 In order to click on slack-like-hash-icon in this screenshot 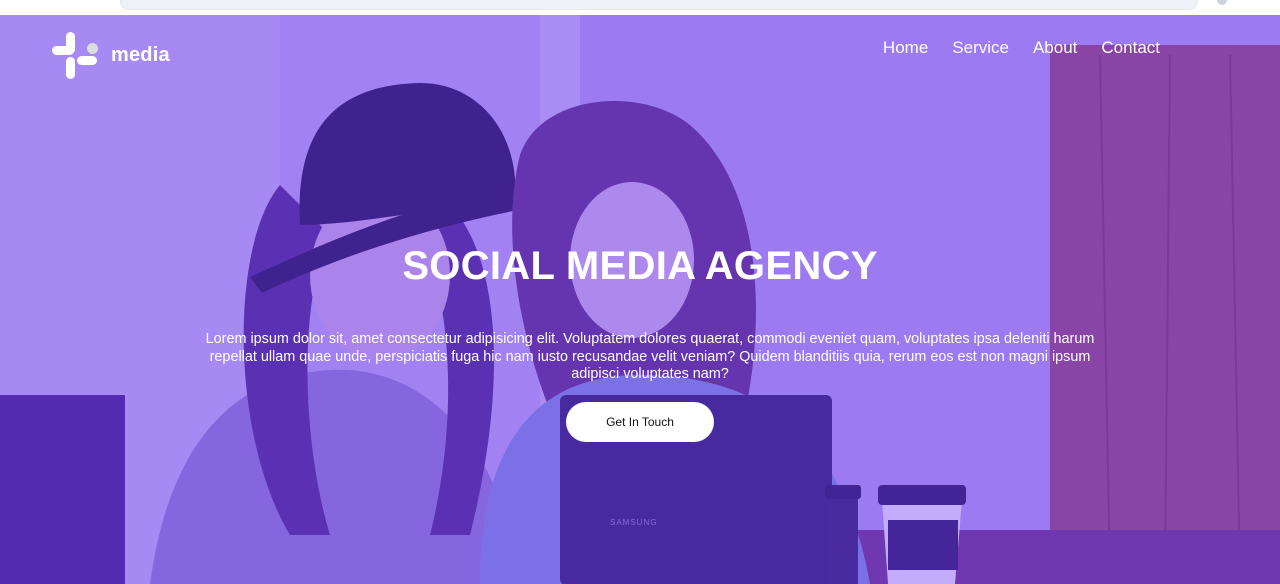, I will do `click(75, 55)`.